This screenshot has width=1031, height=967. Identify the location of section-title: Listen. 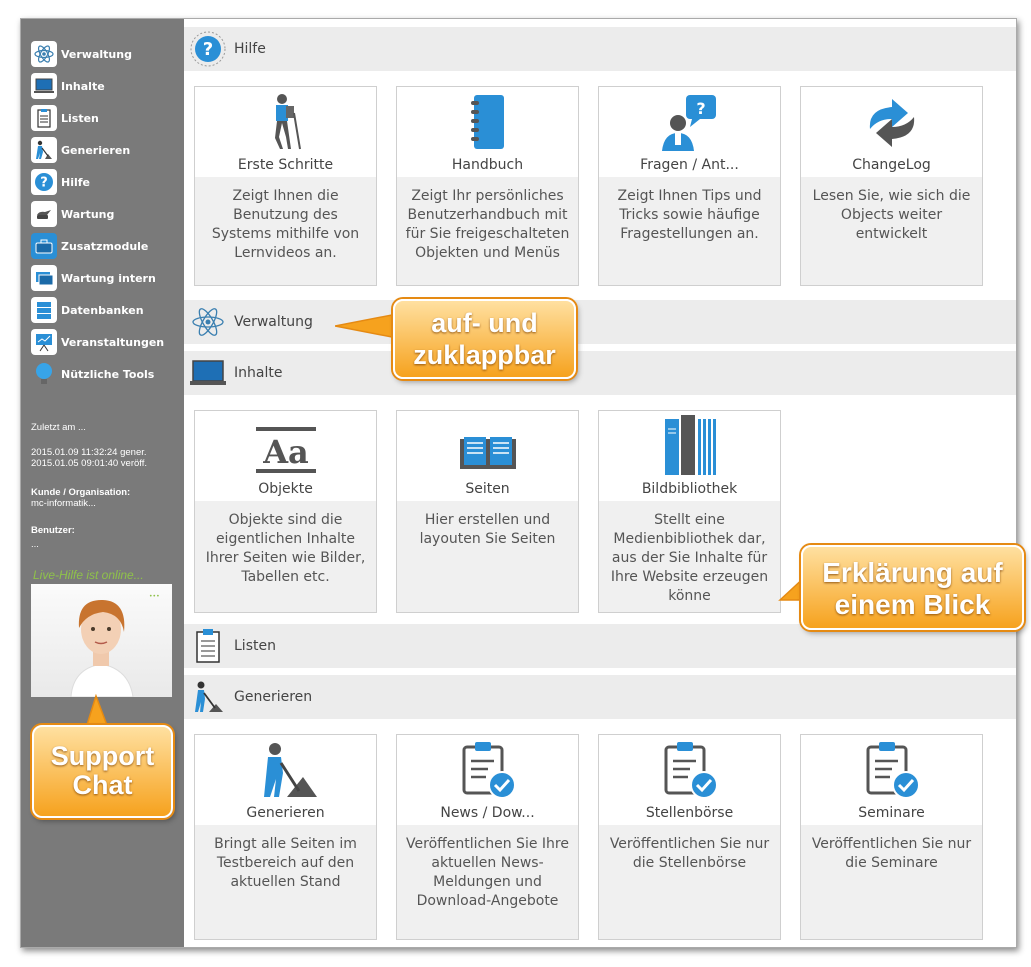
(255, 646).